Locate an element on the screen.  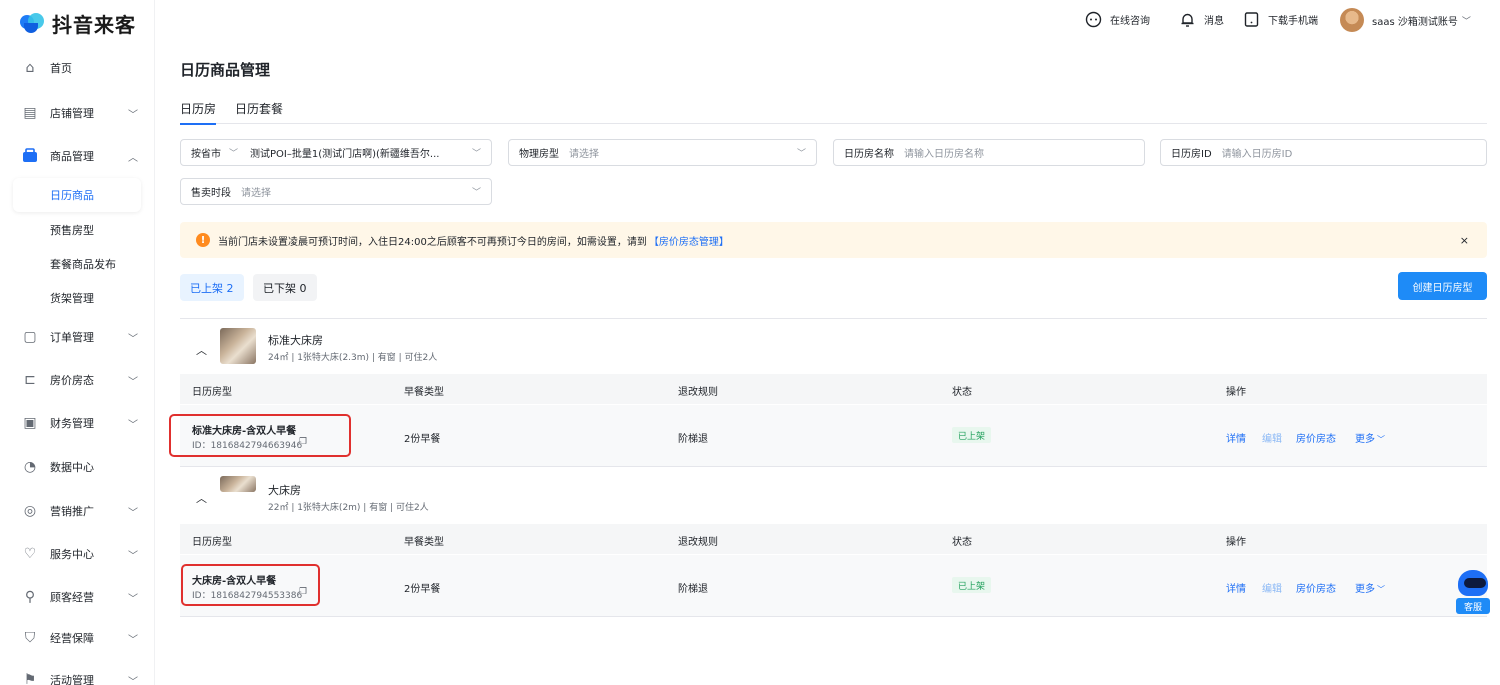
tab-calendar-package: 日历套餐 is located at coordinates (259, 111).